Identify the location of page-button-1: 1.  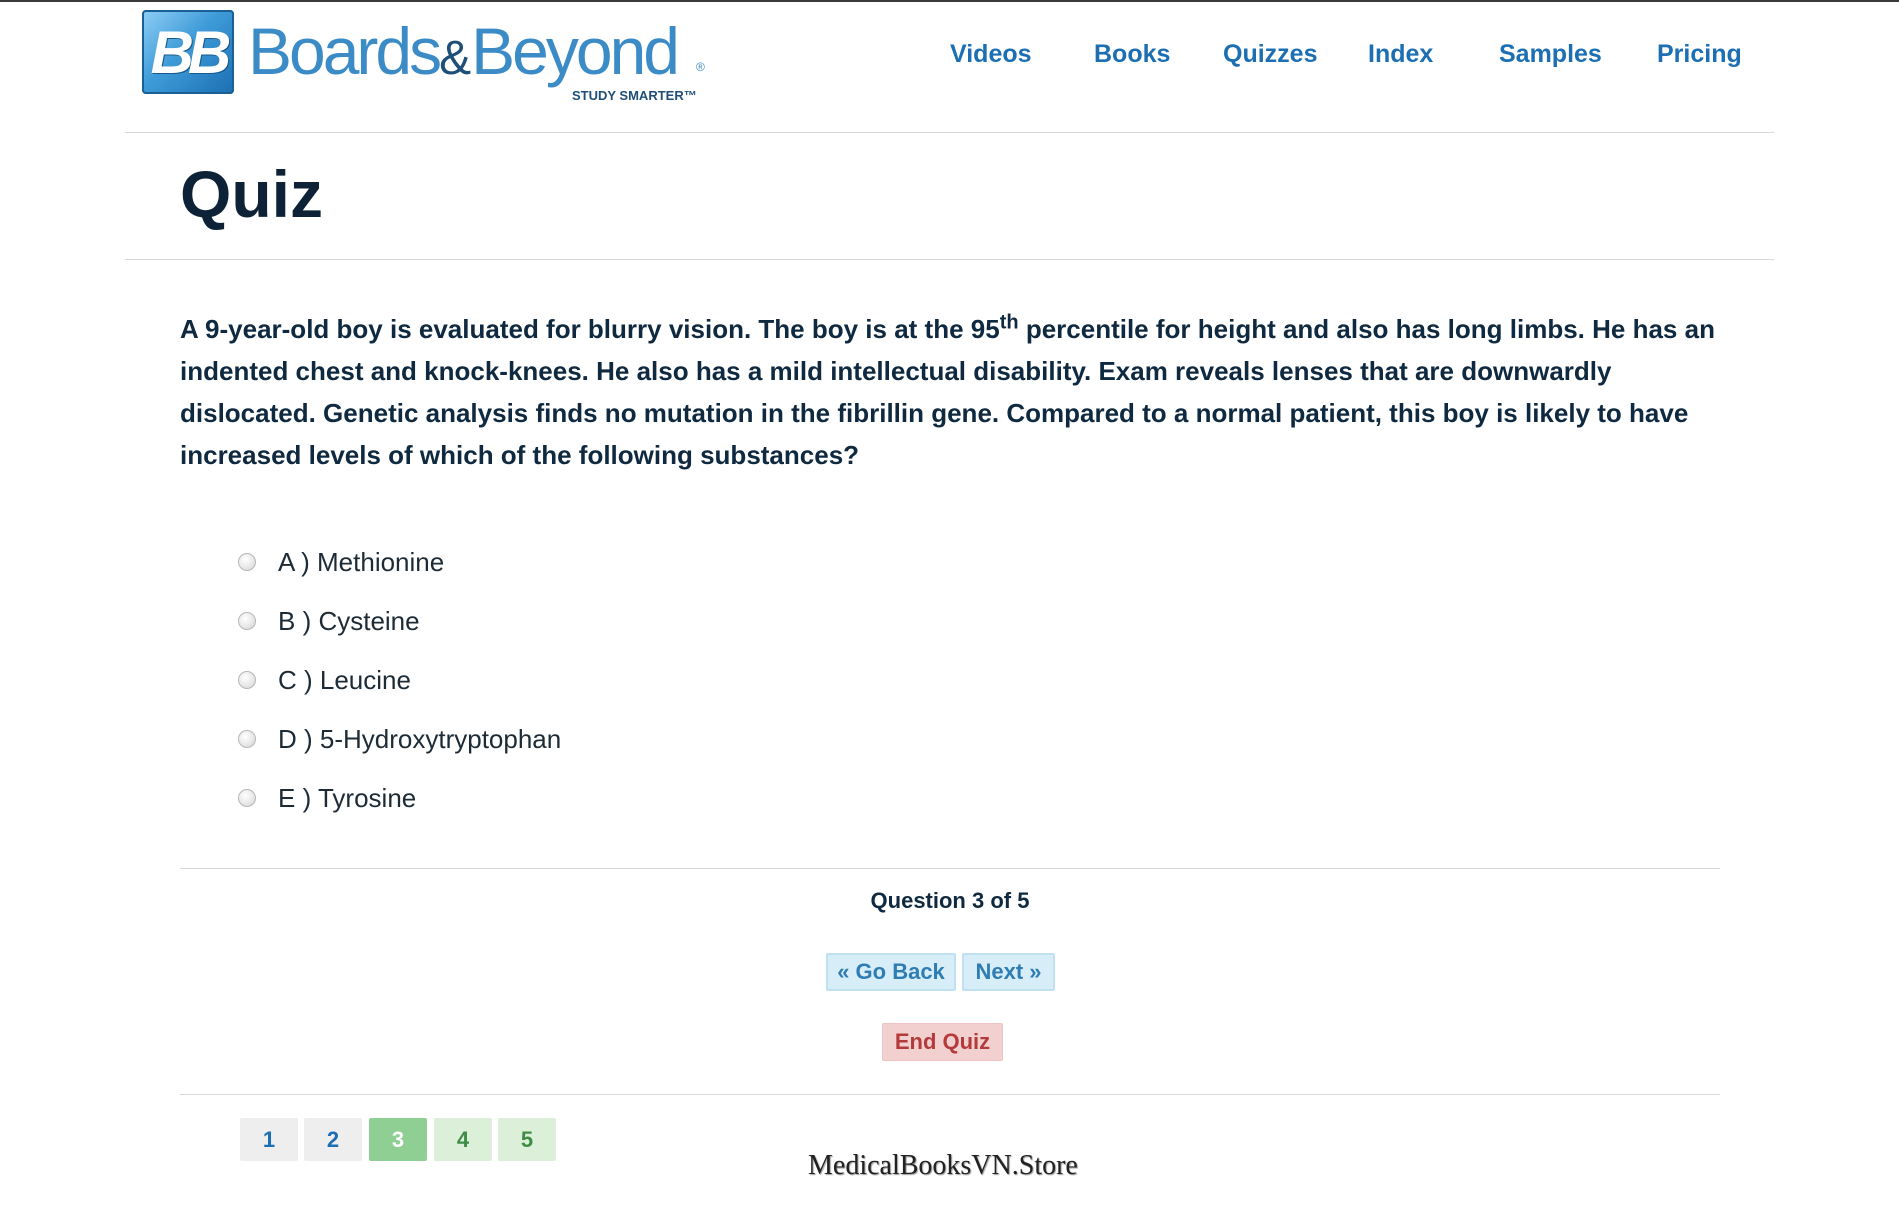
(269, 1139).